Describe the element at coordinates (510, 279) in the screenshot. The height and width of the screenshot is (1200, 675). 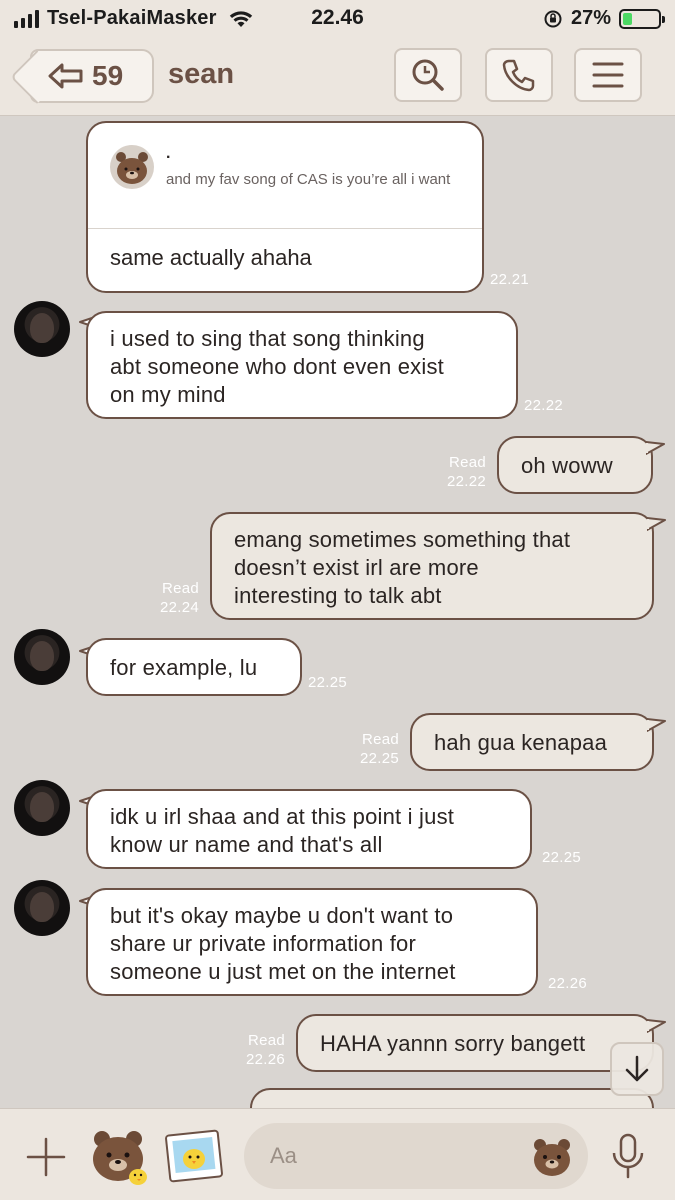
I see `message-time: 22.21` at that location.